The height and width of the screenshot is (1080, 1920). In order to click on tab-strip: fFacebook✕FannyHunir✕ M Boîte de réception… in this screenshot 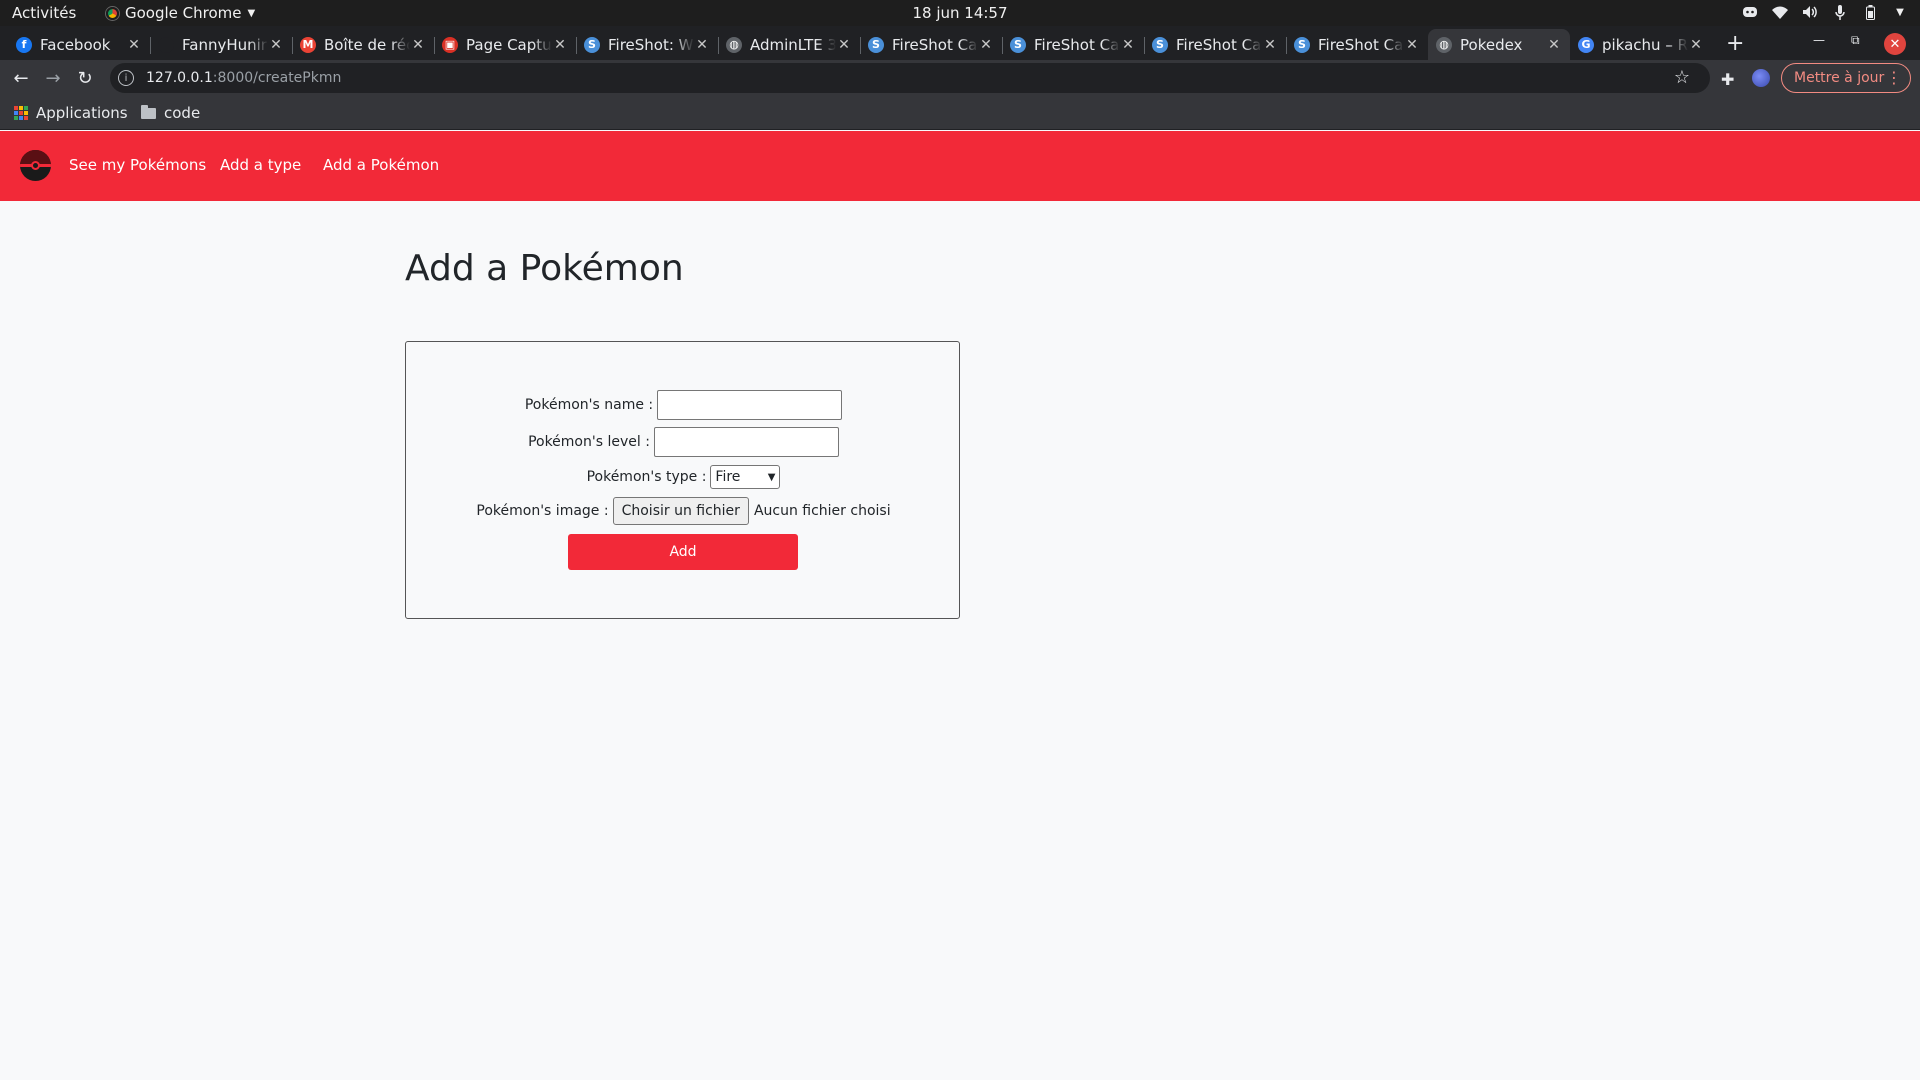, I will do `click(960, 43)`.